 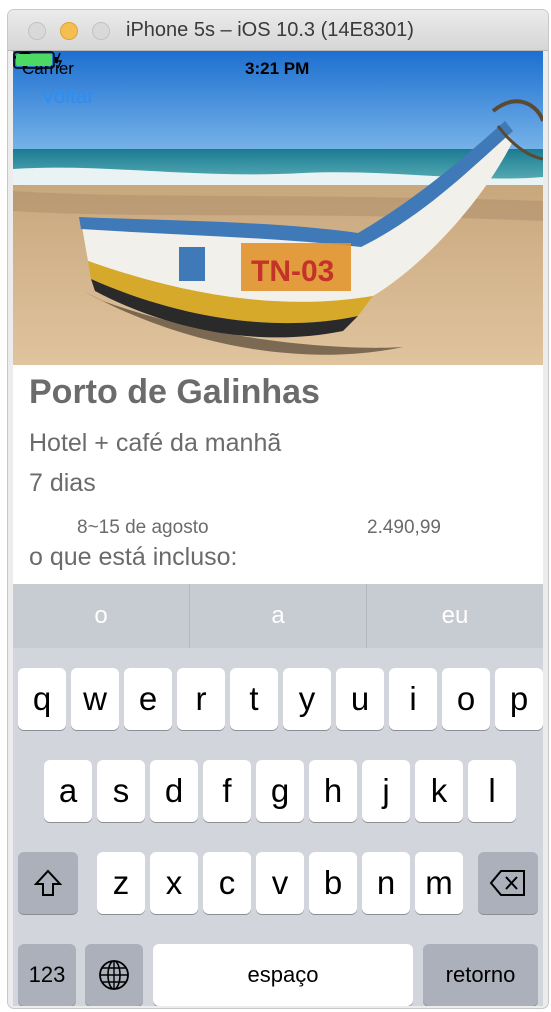 I want to click on shift-icon, so click(x=48, y=882).